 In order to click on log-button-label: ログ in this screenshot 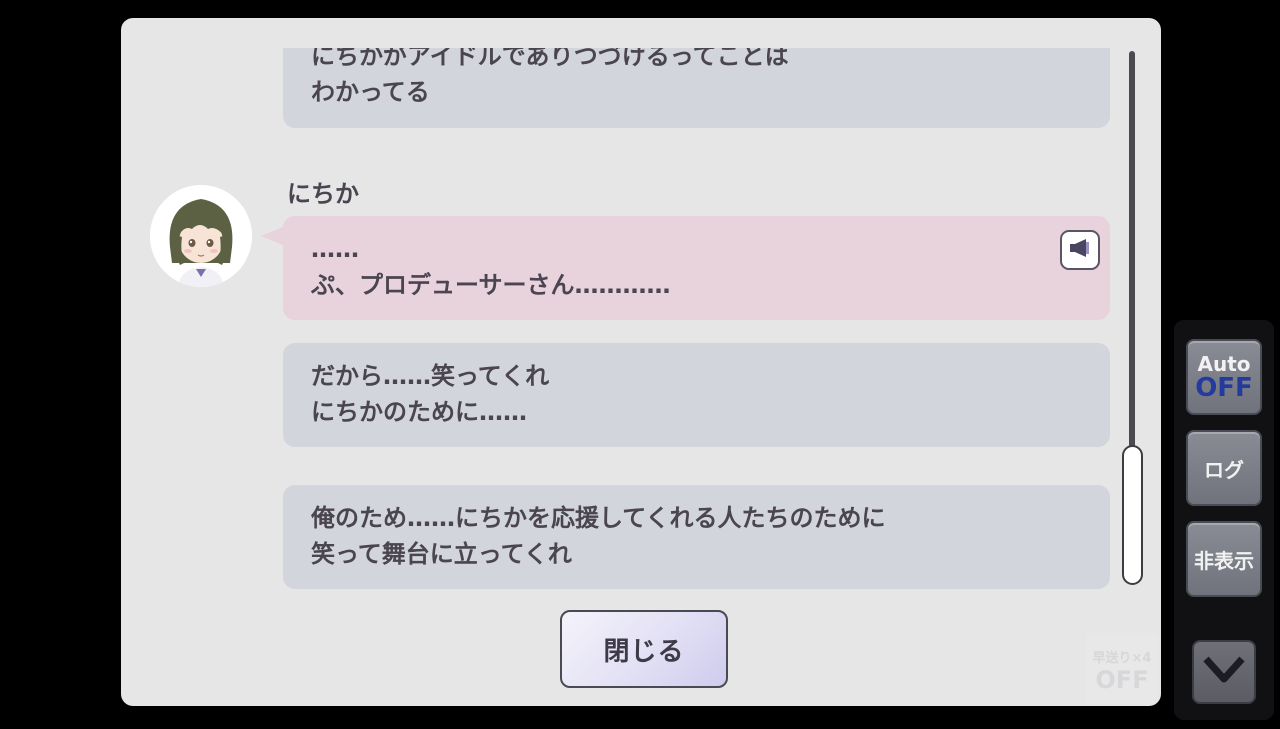, I will do `click(1224, 469)`.